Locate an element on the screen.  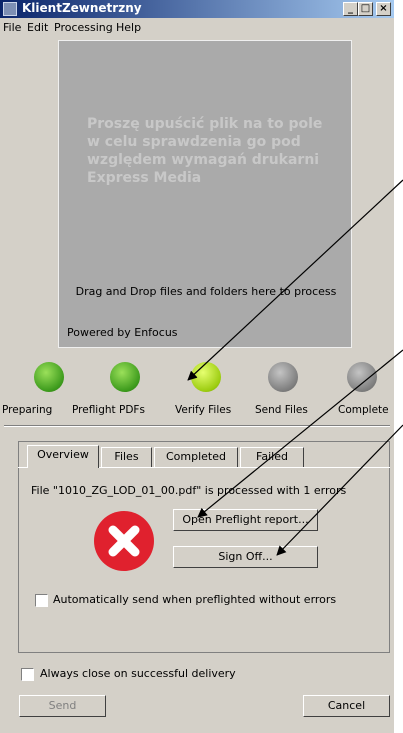
tab-overview: Overview is located at coordinates (63, 456).